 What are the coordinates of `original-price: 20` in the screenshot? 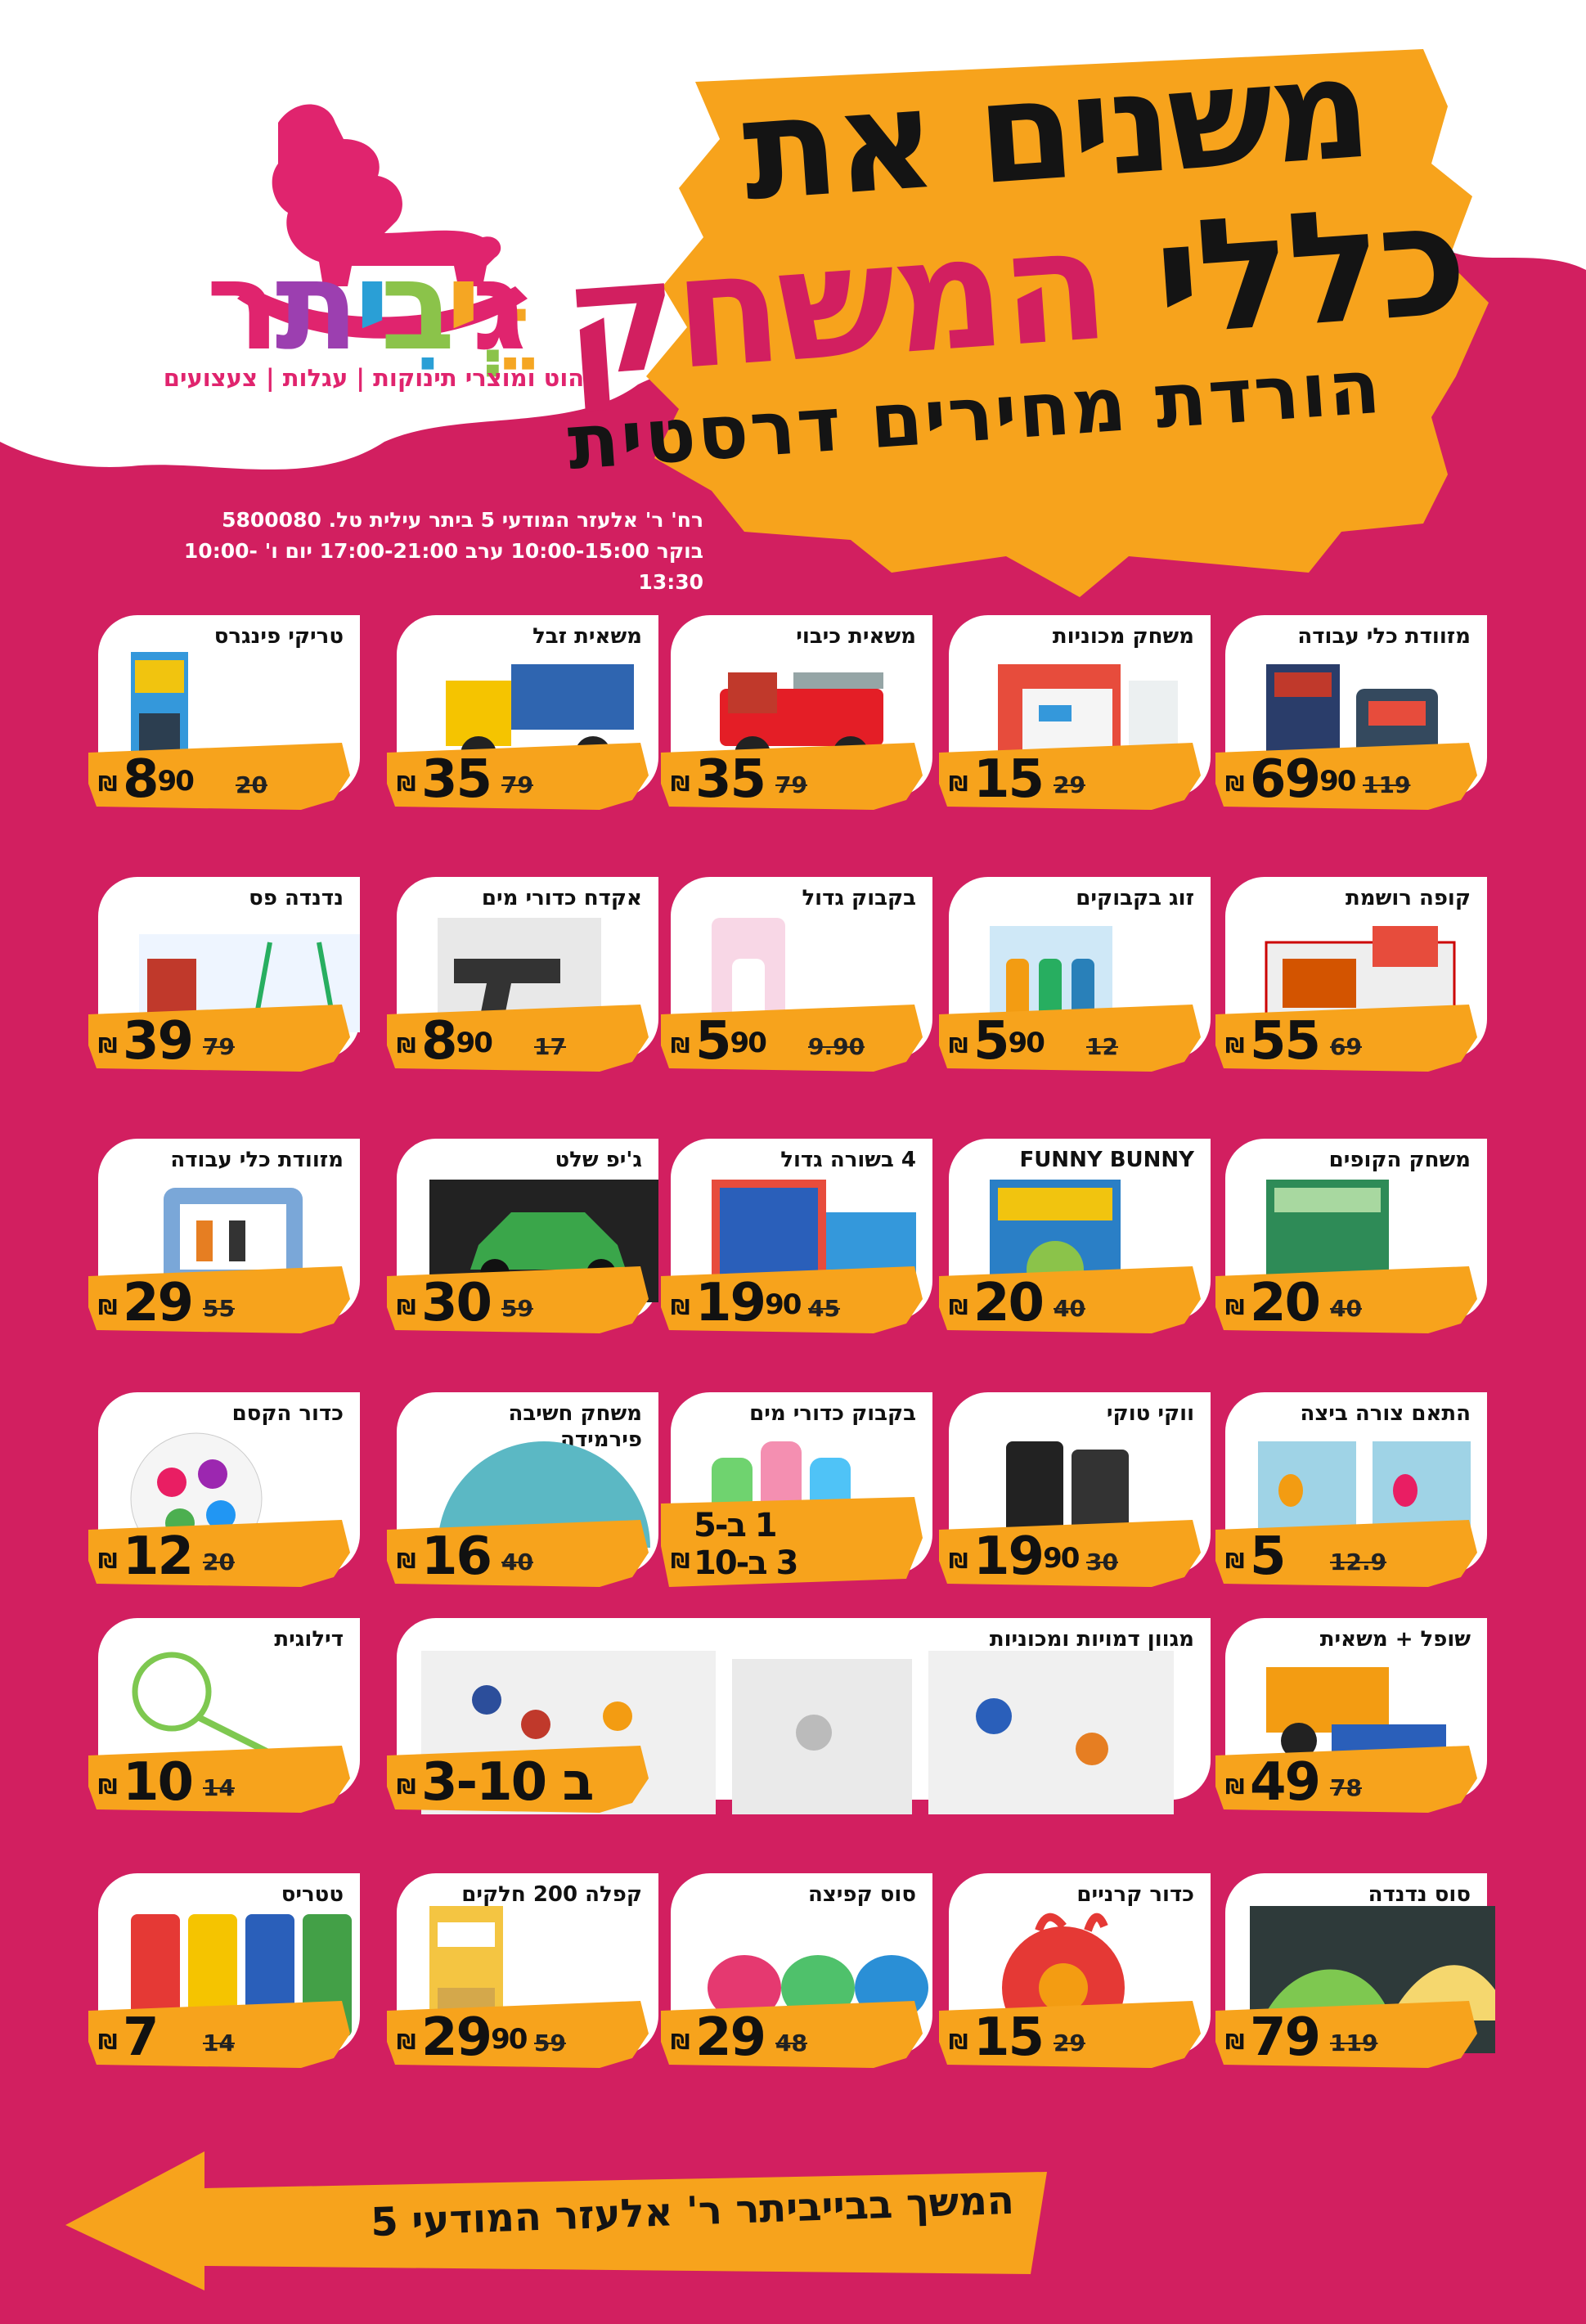 It's located at (219, 1562).